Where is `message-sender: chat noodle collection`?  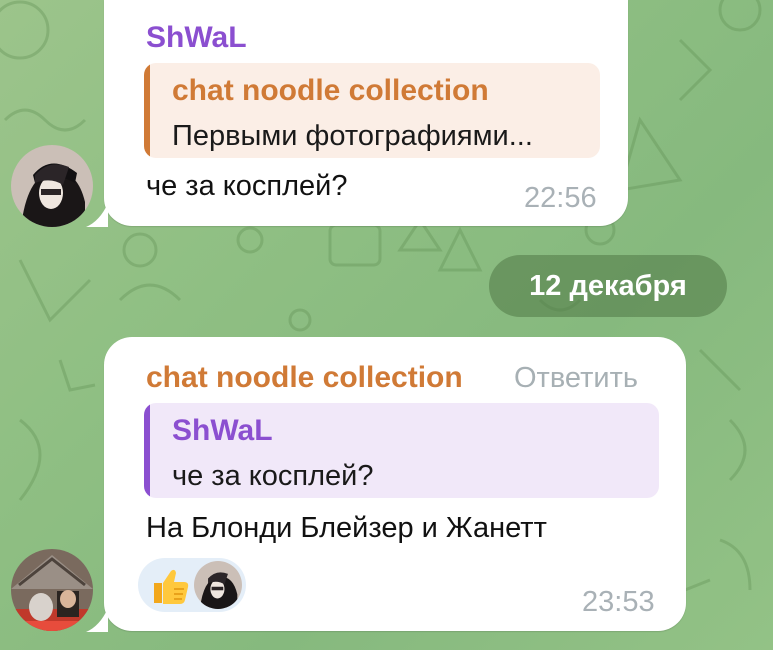
message-sender: chat noodle collection is located at coordinates (304, 378).